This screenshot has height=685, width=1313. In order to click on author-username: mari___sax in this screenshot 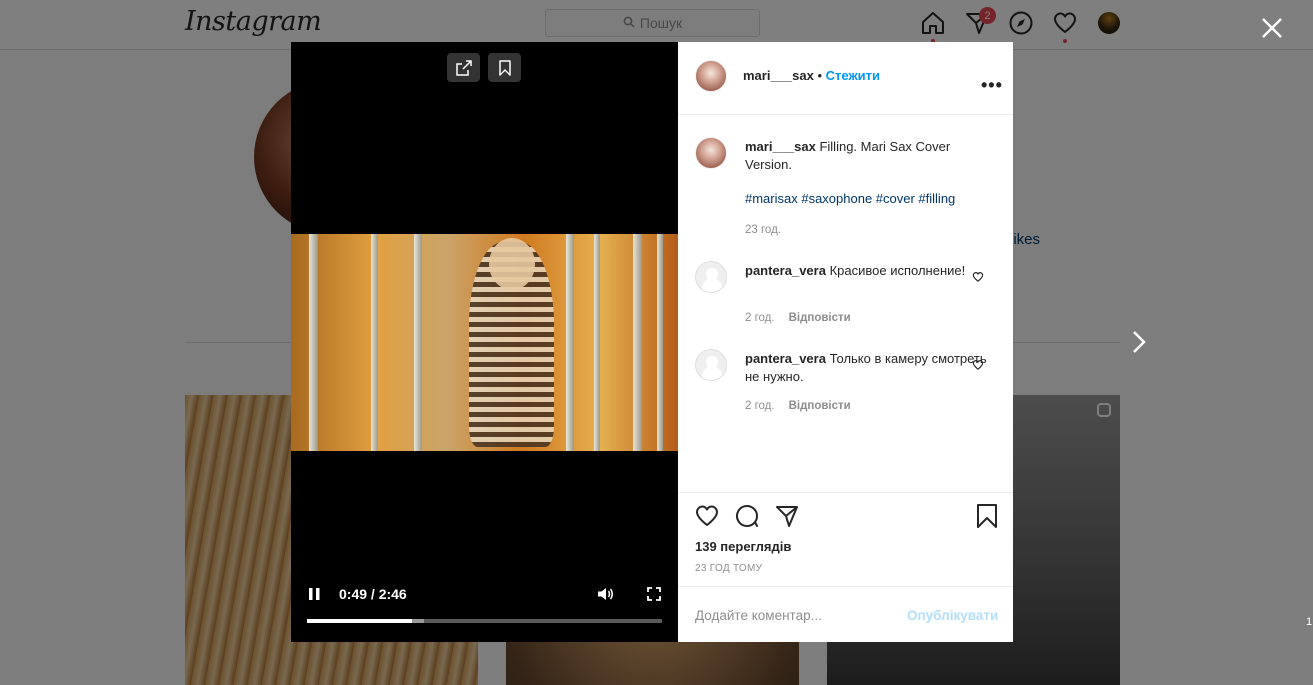, I will do `click(778, 75)`.